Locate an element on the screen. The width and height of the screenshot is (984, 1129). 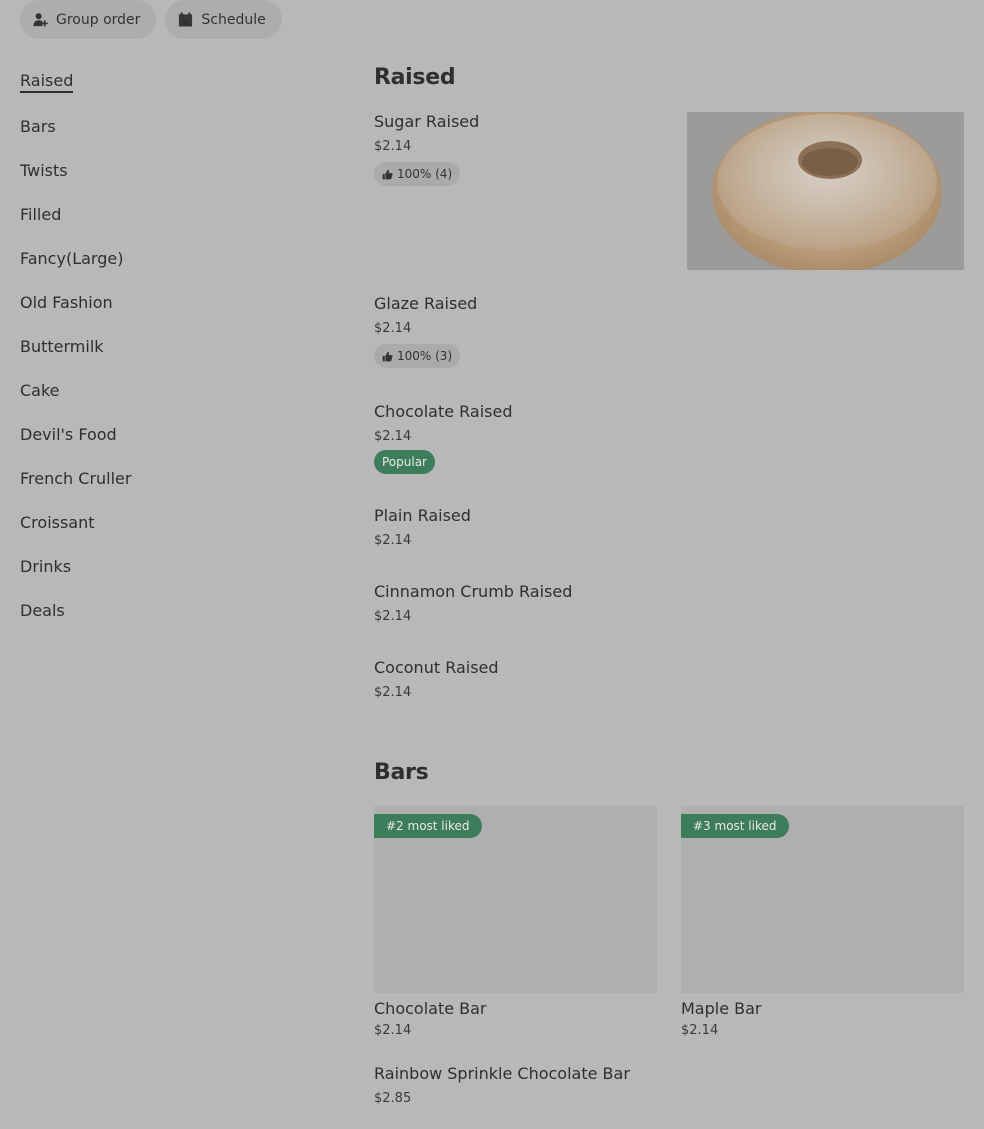
item-name: Chocolate Bar is located at coordinates (430, 1008).